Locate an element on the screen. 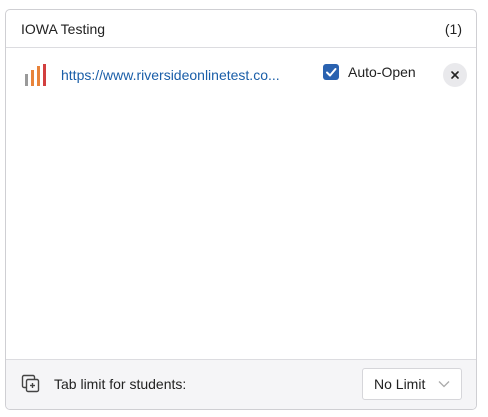 The width and height of the screenshot is (488, 417). tab-limit-select: No Limit is located at coordinates (412, 384).